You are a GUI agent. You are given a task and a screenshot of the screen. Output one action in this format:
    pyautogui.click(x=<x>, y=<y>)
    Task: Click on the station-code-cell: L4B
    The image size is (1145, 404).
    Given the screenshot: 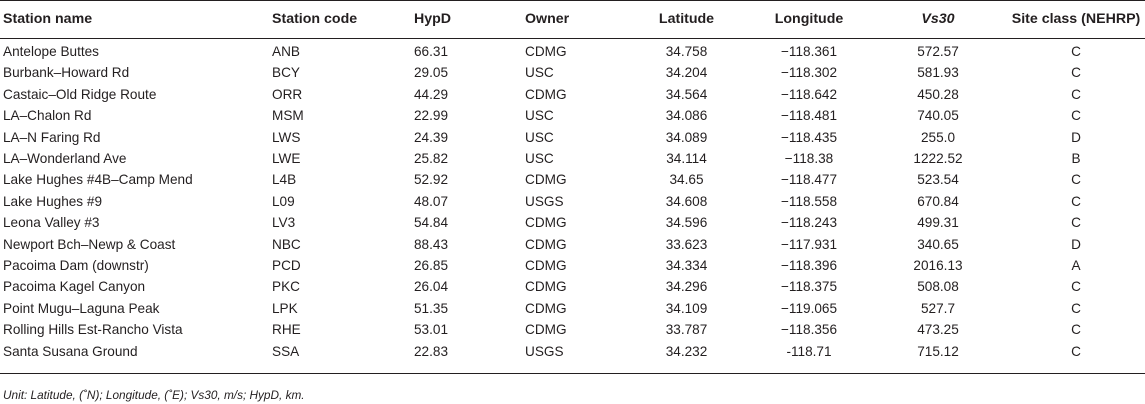 What is the action you would take?
    pyautogui.click(x=284, y=180)
    